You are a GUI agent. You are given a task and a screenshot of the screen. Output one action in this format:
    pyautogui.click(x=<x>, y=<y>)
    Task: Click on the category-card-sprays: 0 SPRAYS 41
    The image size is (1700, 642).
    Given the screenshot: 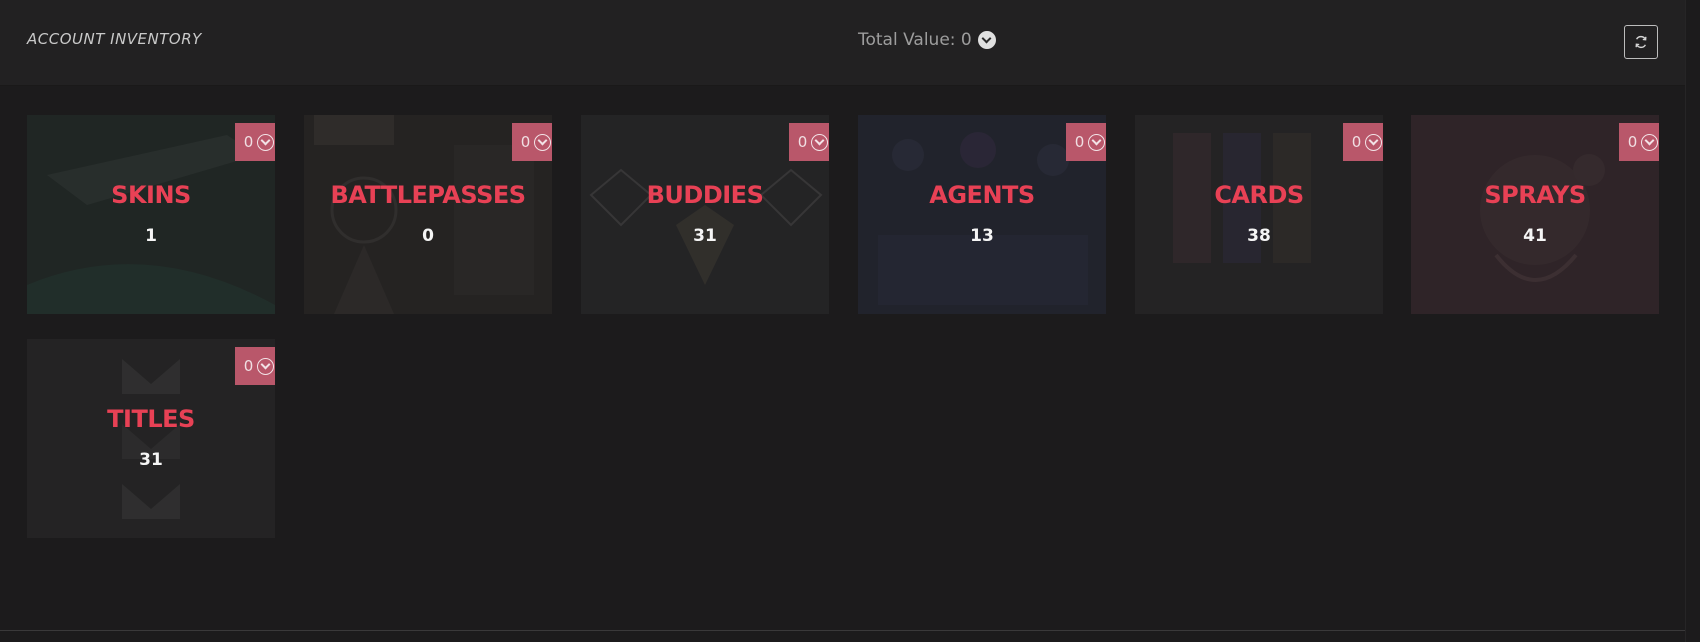 What is the action you would take?
    pyautogui.click(x=1535, y=214)
    